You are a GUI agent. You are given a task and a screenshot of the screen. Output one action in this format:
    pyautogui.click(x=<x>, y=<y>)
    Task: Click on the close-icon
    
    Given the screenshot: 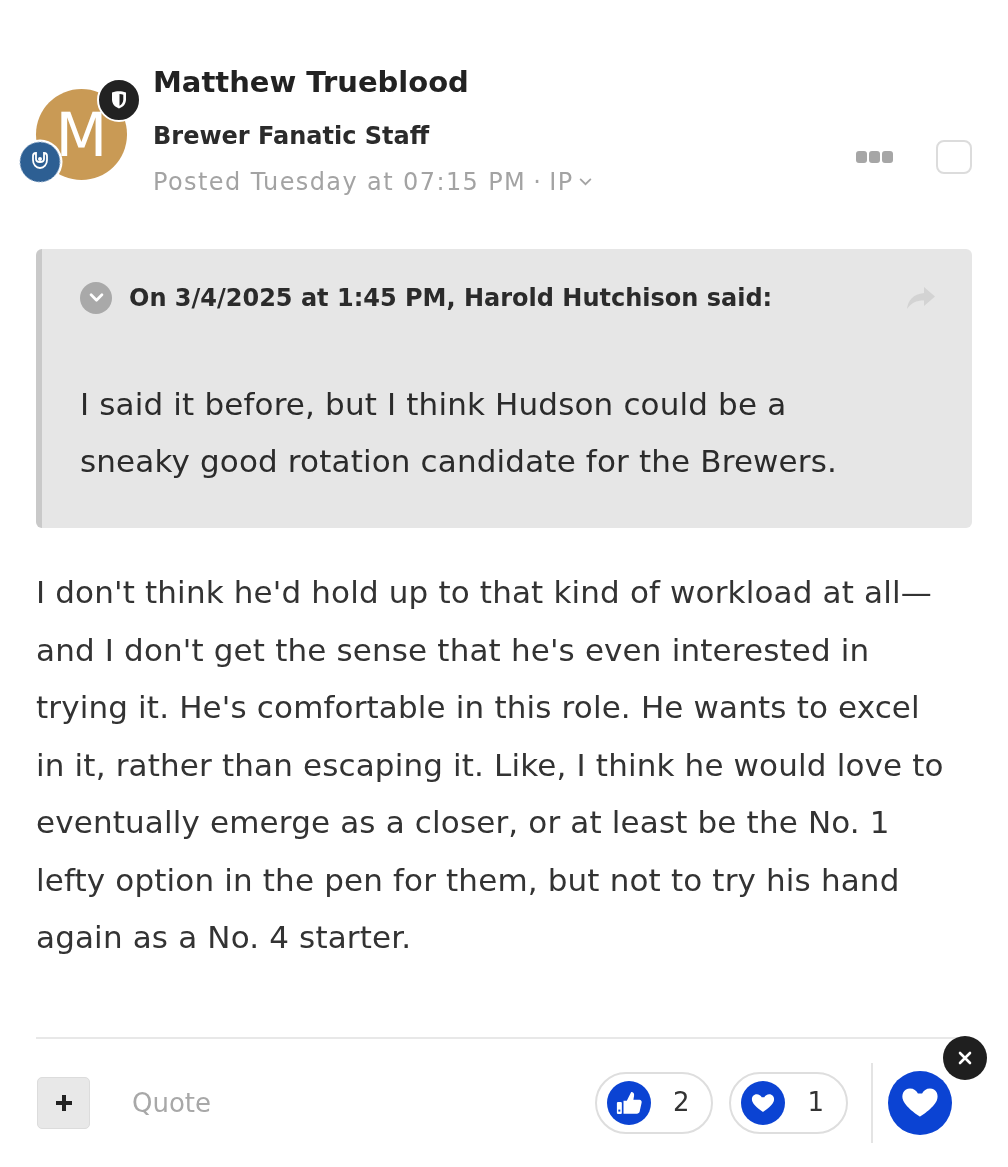 What is the action you would take?
    pyautogui.click(x=965, y=1057)
    